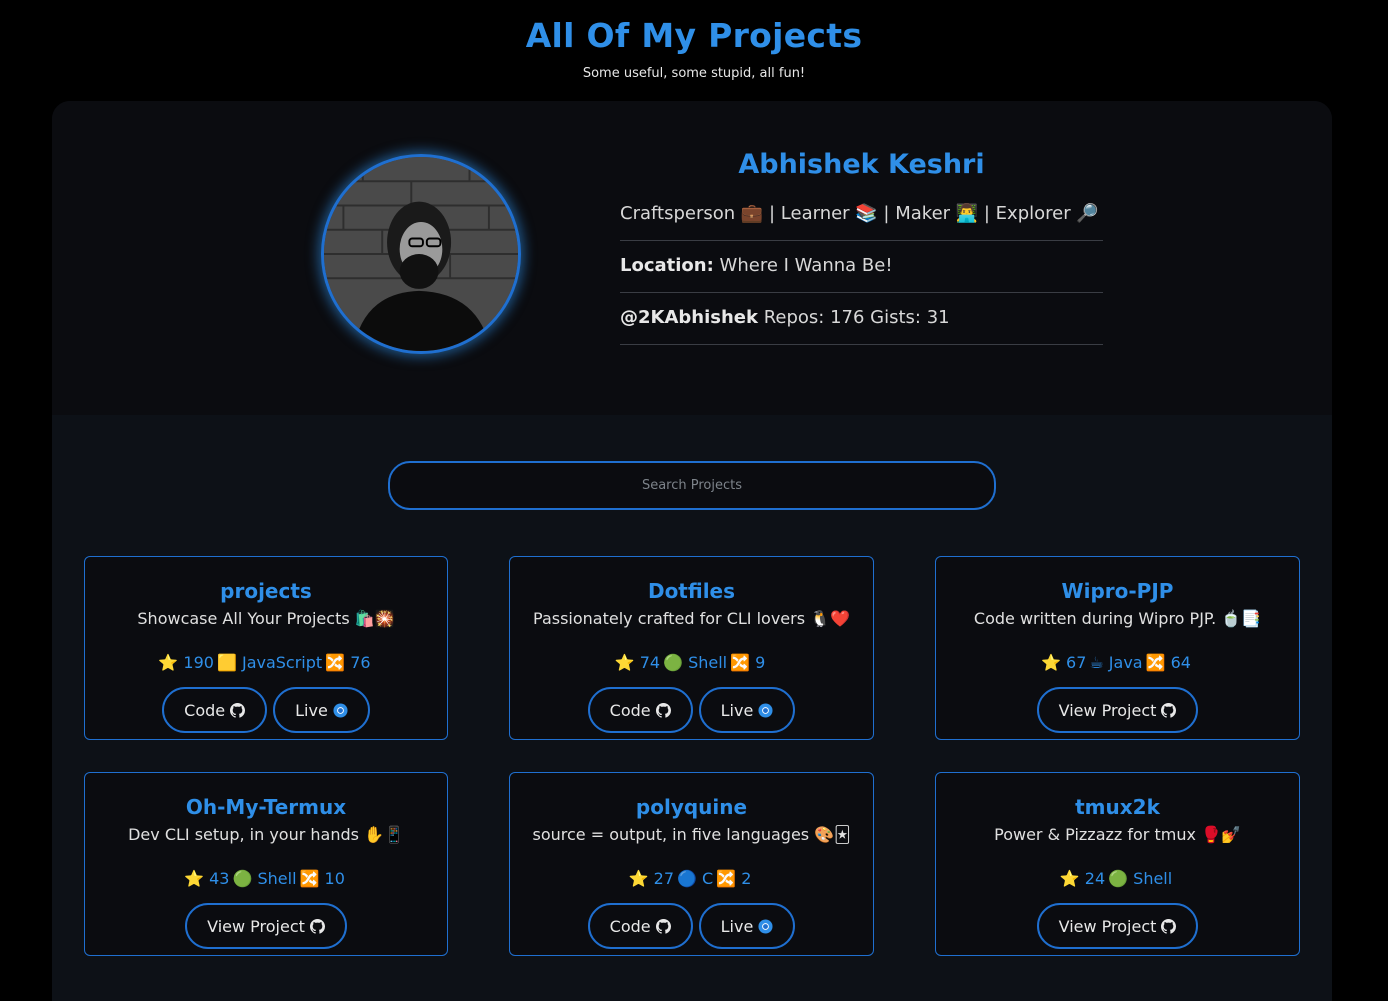  Describe the element at coordinates (269, 662) in the screenshot. I see `project-language: 🟨 JavaScript` at that location.